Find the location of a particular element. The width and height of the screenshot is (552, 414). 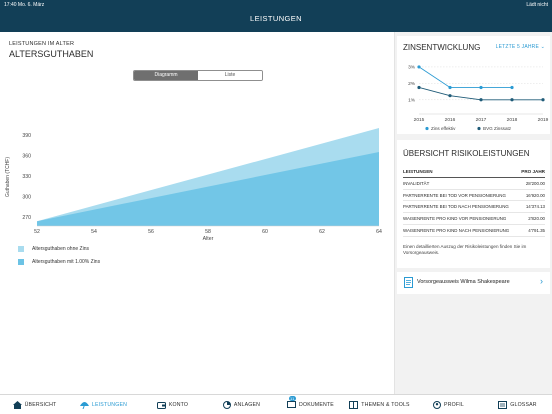

umbrella-icon is located at coordinates (84, 405).